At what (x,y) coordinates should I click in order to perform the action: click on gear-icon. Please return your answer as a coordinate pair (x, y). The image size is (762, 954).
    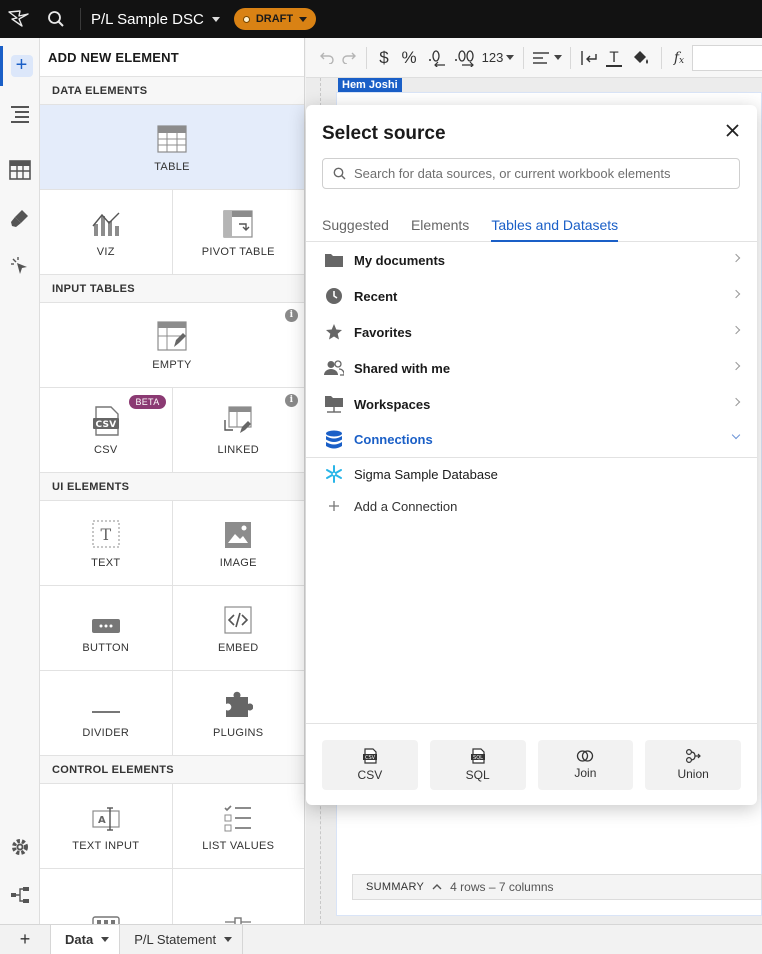
    Looking at the image, I should click on (20, 847).